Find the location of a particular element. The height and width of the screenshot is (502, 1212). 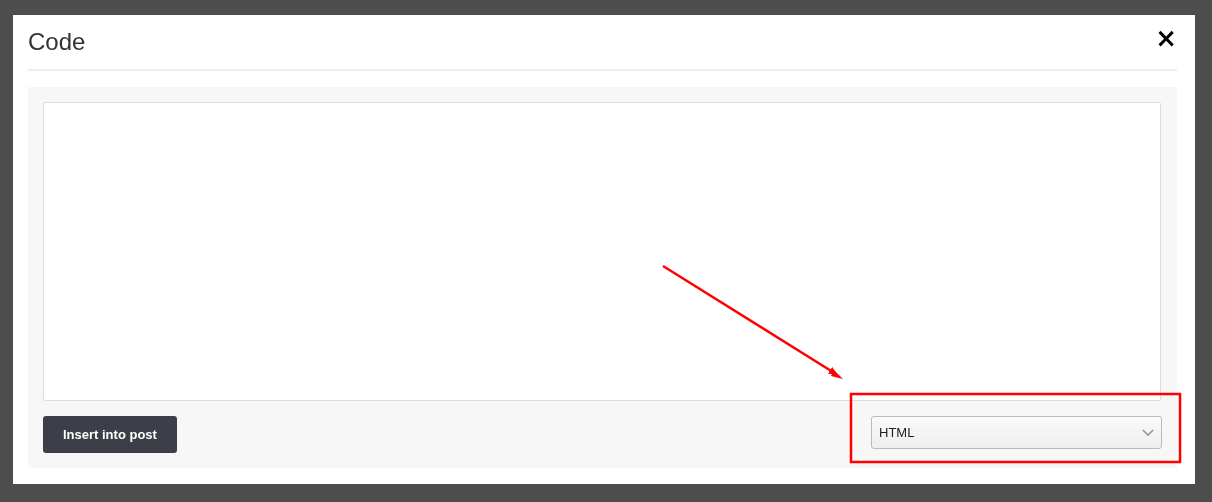

insert-button: Insert into post is located at coordinates (110, 434).